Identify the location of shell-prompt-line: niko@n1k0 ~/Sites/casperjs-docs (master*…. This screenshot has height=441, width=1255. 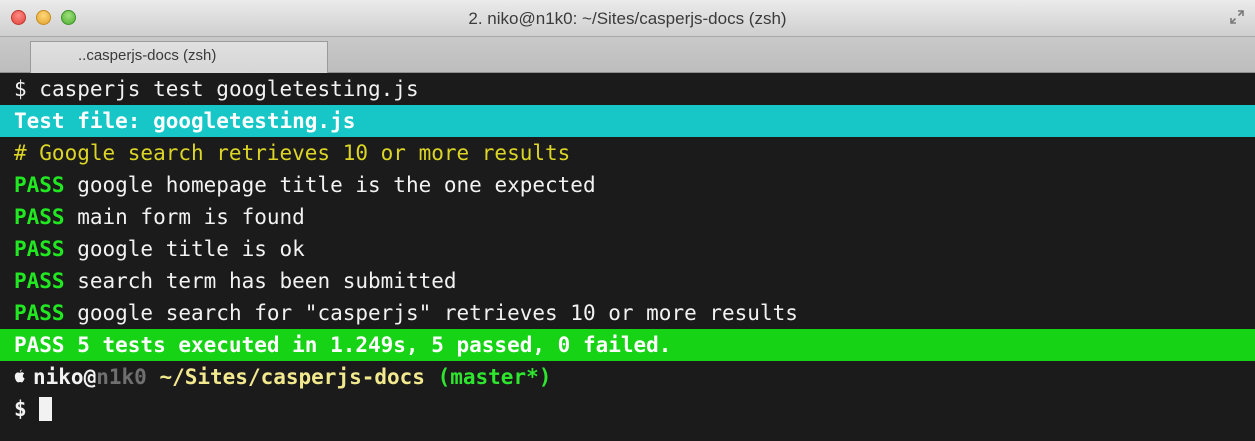
(627, 377).